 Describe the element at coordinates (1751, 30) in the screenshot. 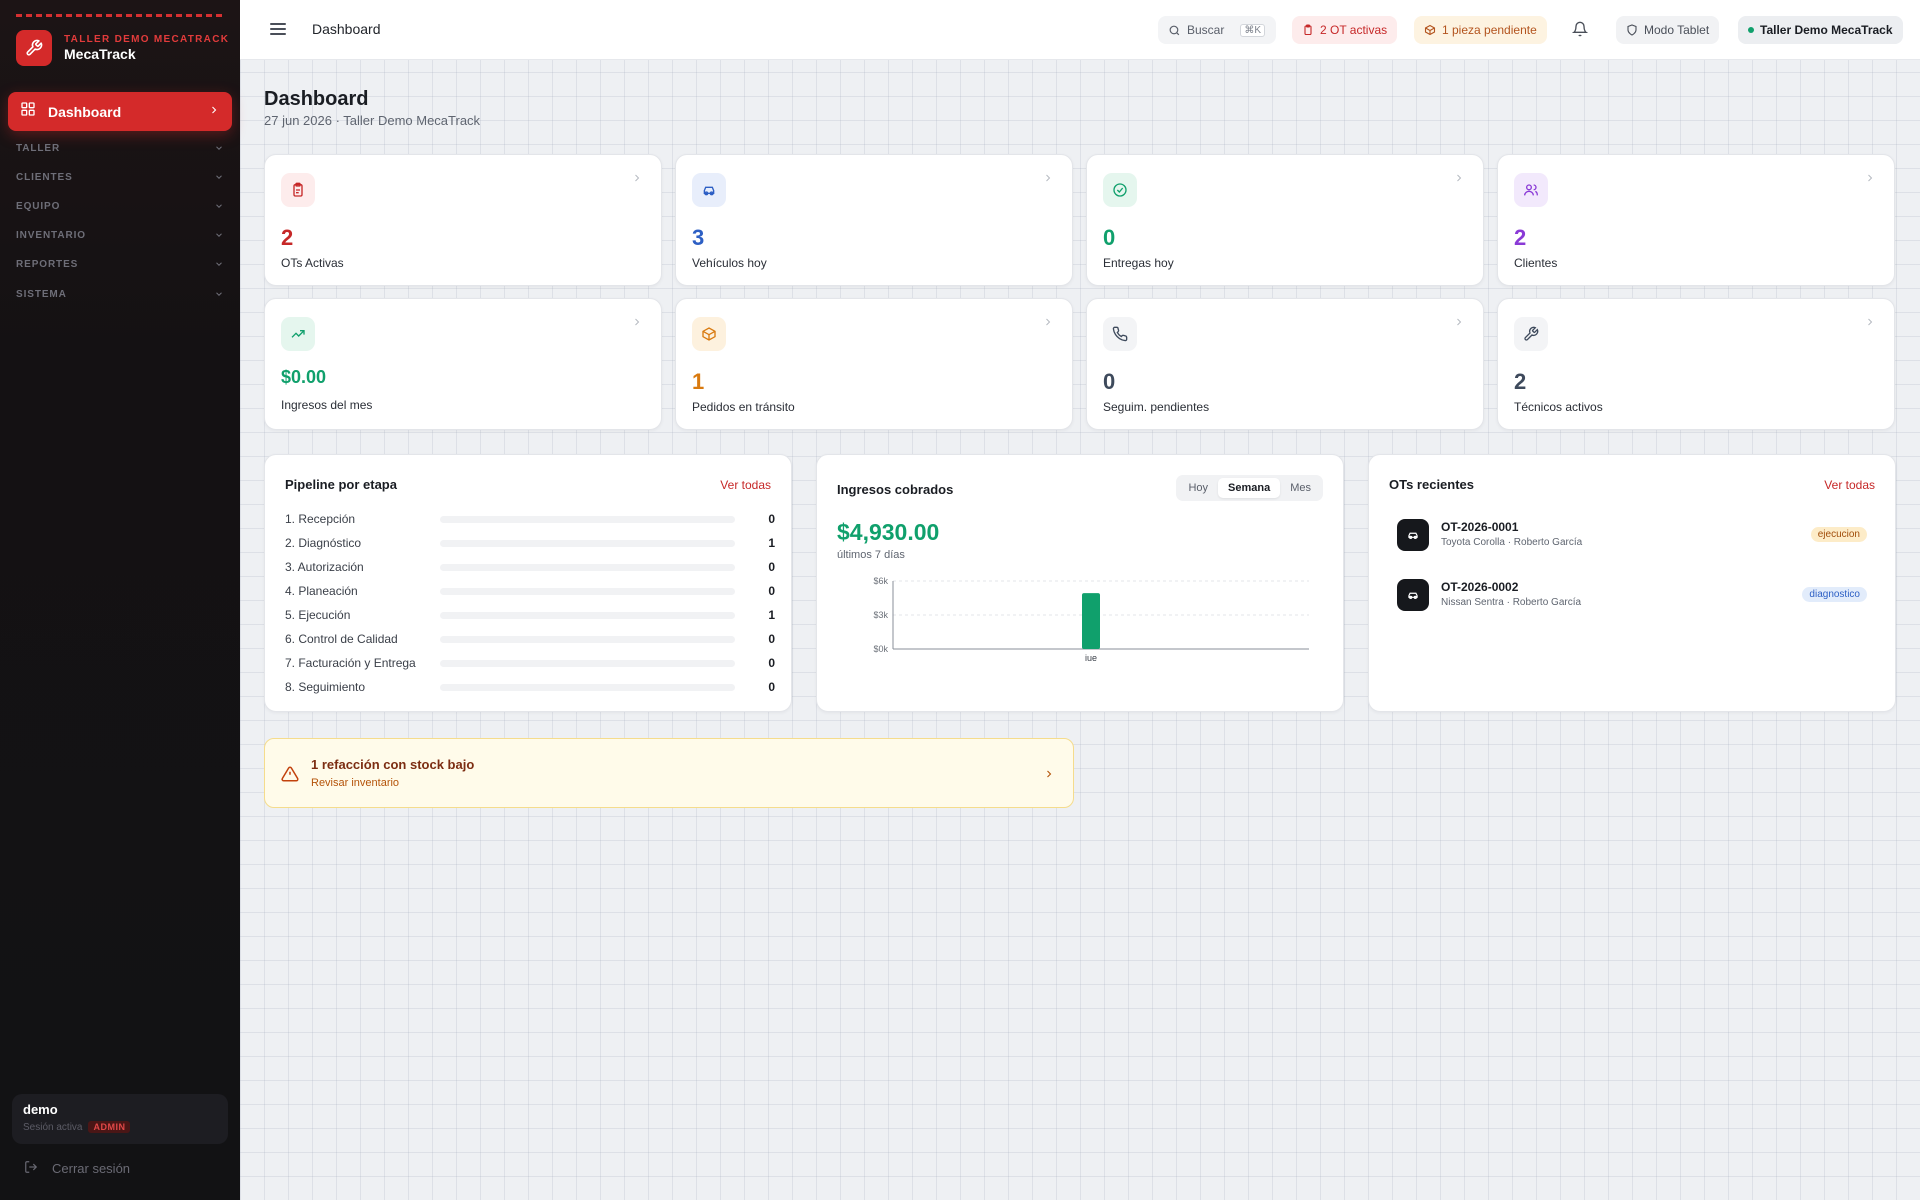

I see `online-dot` at that location.